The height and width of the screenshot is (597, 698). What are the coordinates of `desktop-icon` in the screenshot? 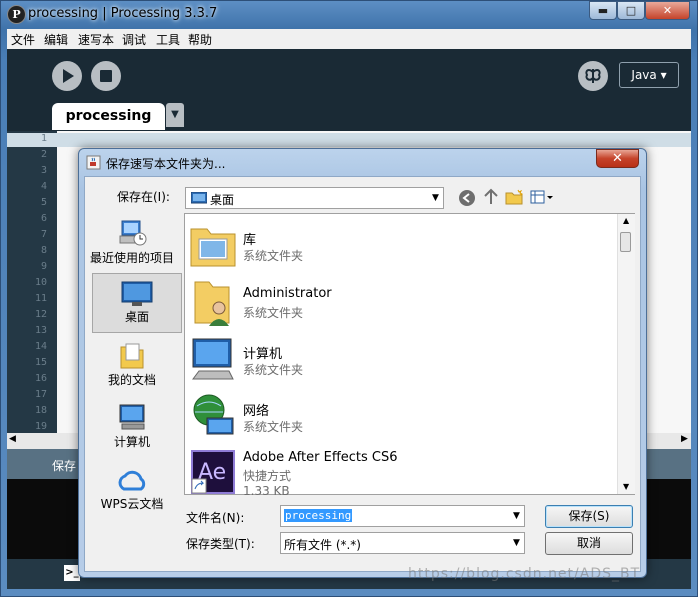 It's located at (137, 293).